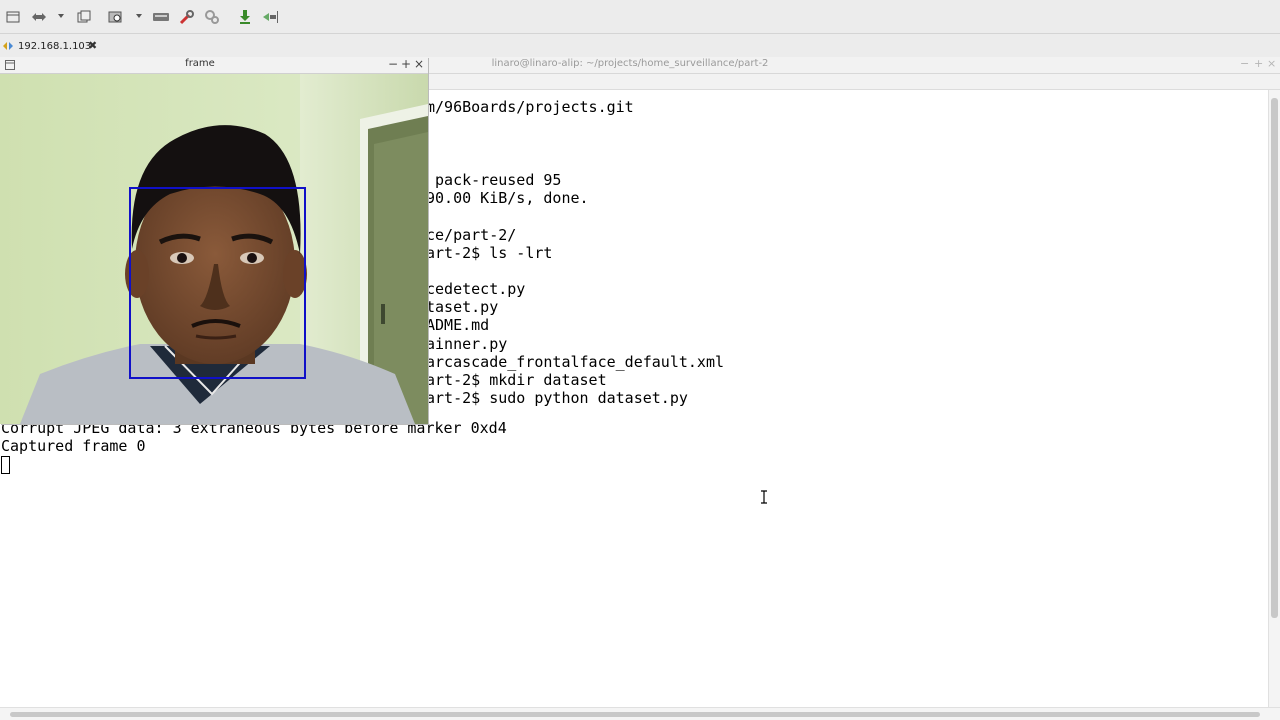 The height and width of the screenshot is (720, 1280). I want to click on tab-connection: 192.168.1.103 ✖, so click(52, 46).